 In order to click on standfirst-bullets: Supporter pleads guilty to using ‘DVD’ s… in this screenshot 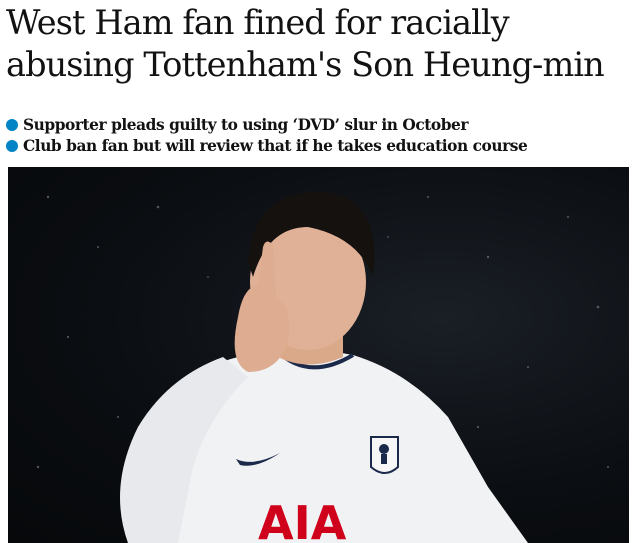, I will do `click(322, 135)`.